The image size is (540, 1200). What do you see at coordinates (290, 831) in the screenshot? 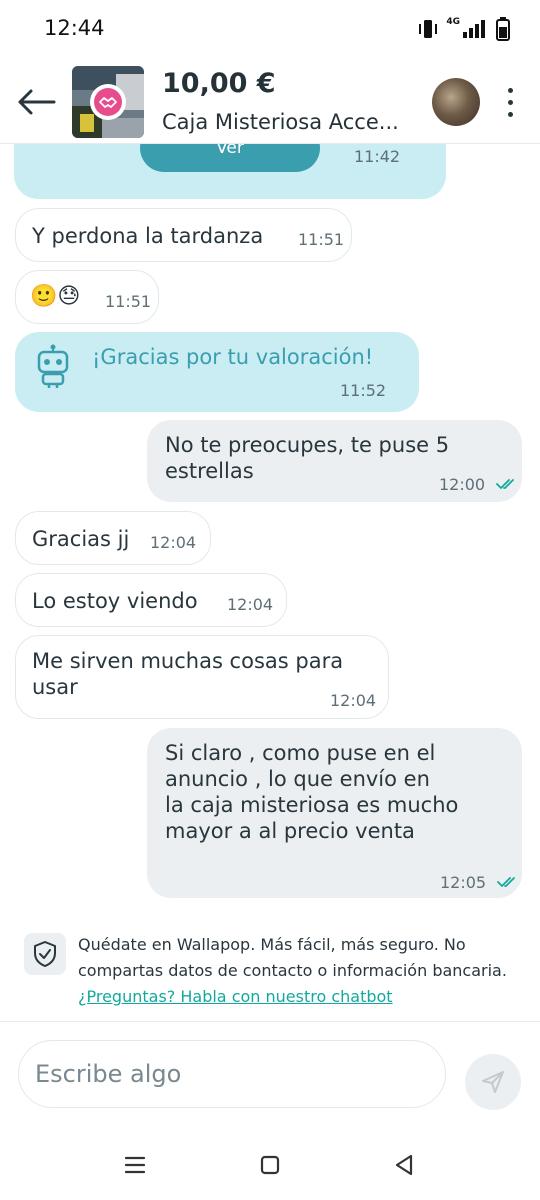
I see `message-text-line: mayor a al precio venta` at bounding box center [290, 831].